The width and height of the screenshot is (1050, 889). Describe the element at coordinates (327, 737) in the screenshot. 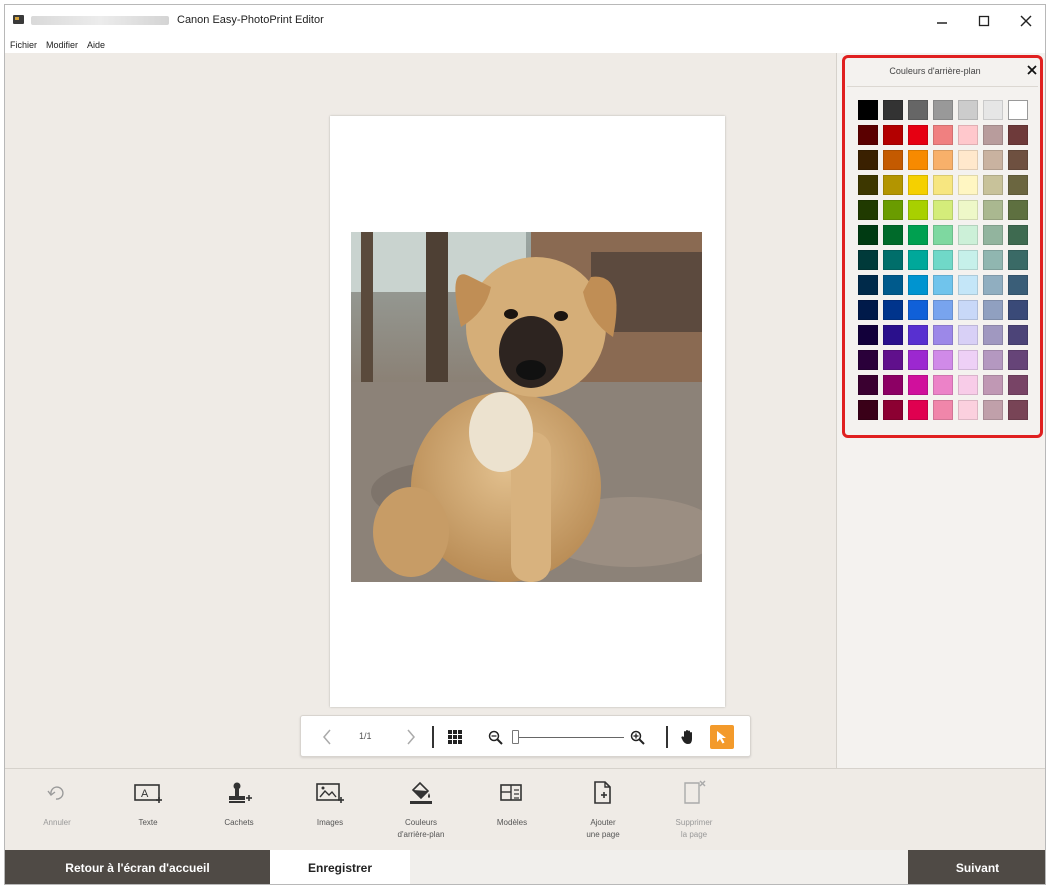

I see `previous-page-button` at that location.